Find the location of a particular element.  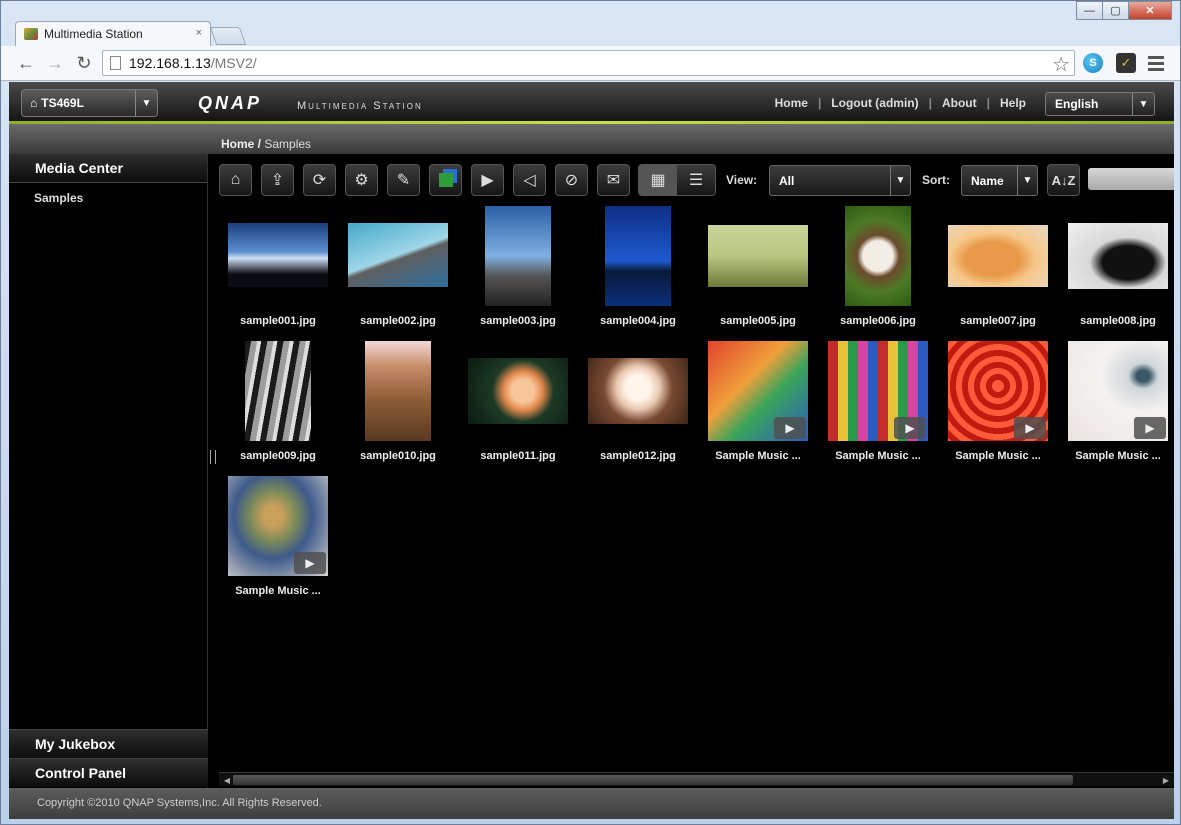

close-window-button: ✕ is located at coordinates (1150, 10).